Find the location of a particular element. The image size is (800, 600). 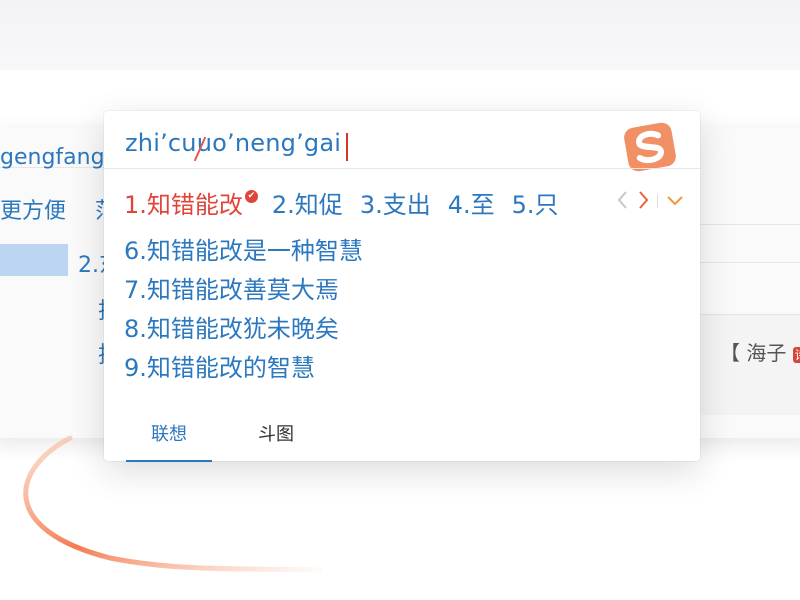

tab-meme: 斗图 is located at coordinates (276, 441).